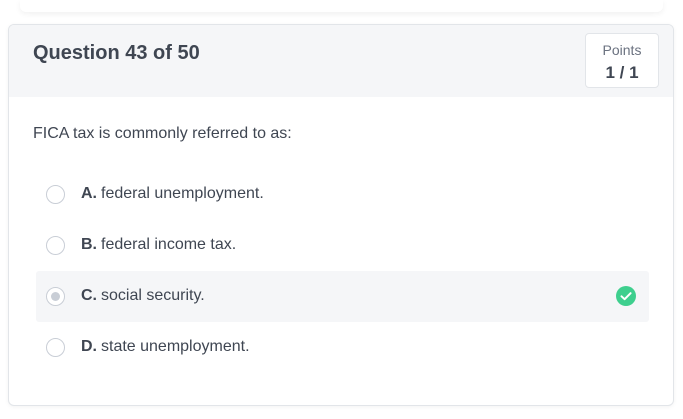  What do you see at coordinates (175, 346) in the screenshot?
I see `option-text: state unemployment.` at bounding box center [175, 346].